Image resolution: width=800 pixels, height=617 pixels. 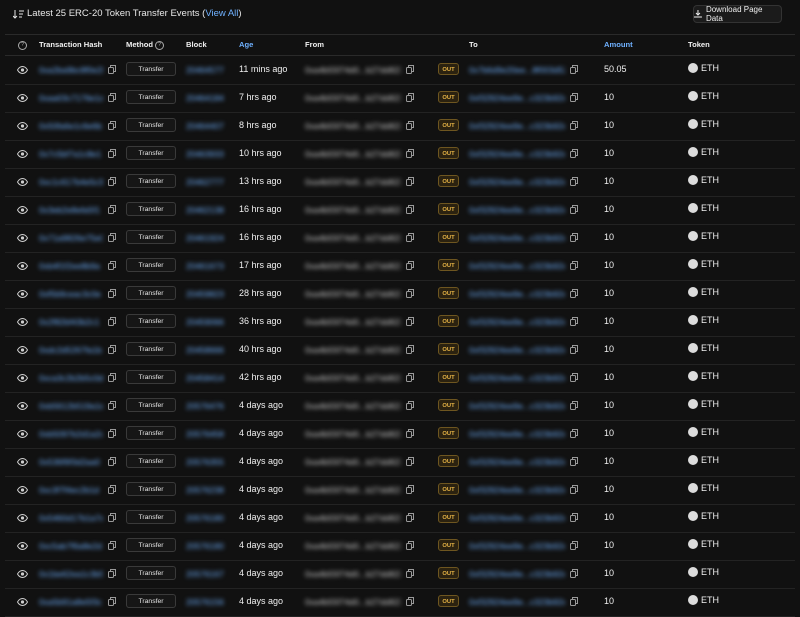 What do you see at coordinates (71, 518) in the screenshot?
I see `transaction-hash-link: 0x5460d17b1a7e` at bounding box center [71, 518].